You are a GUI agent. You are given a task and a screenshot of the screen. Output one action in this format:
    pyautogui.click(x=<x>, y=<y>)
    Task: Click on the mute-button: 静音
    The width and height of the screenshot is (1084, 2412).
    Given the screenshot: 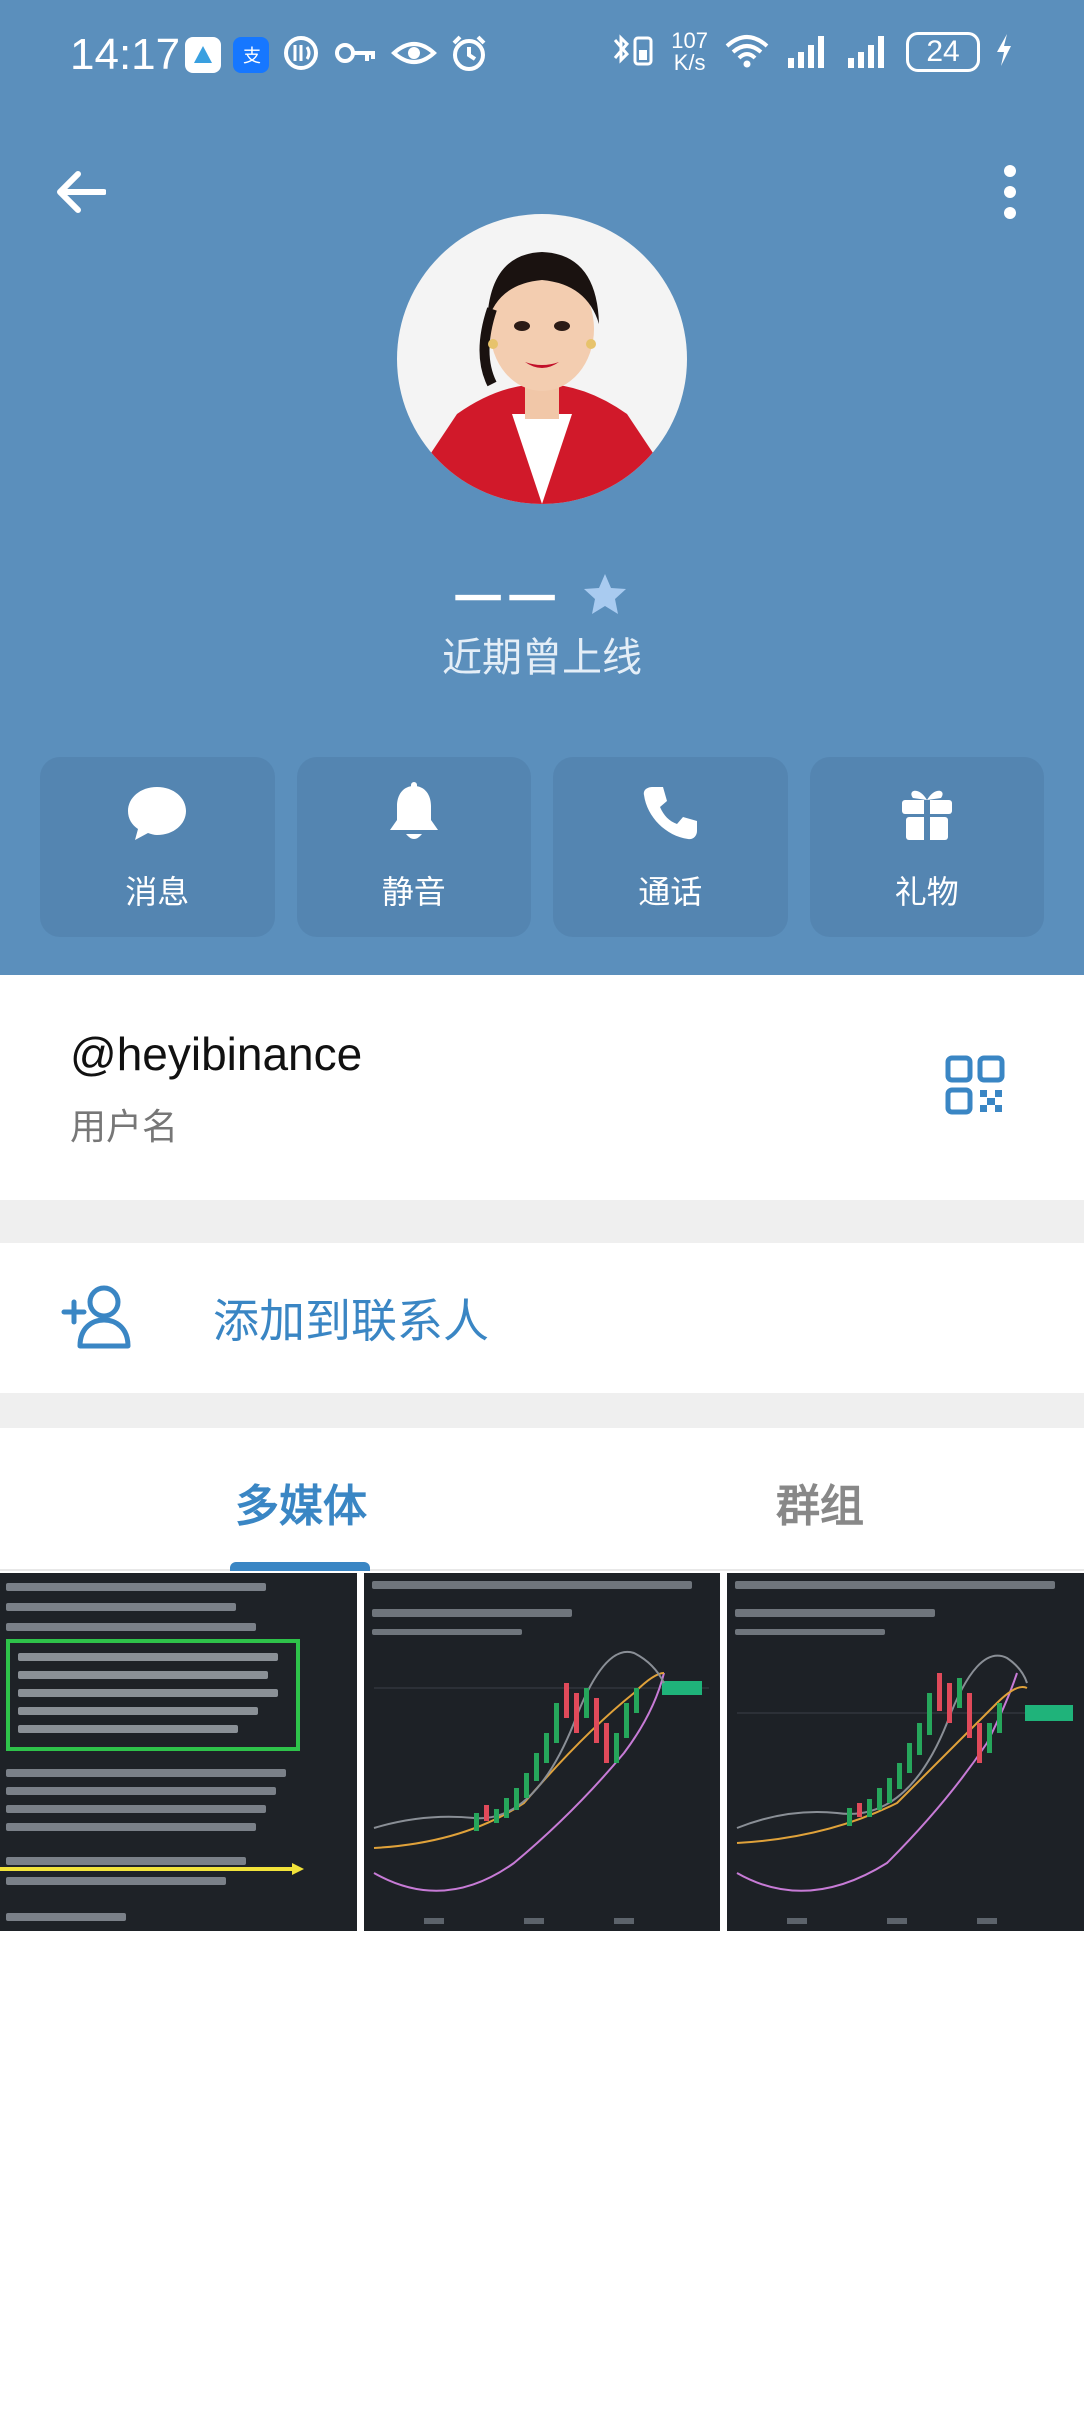 What is the action you would take?
    pyautogui.click(x=413, y=847)
    